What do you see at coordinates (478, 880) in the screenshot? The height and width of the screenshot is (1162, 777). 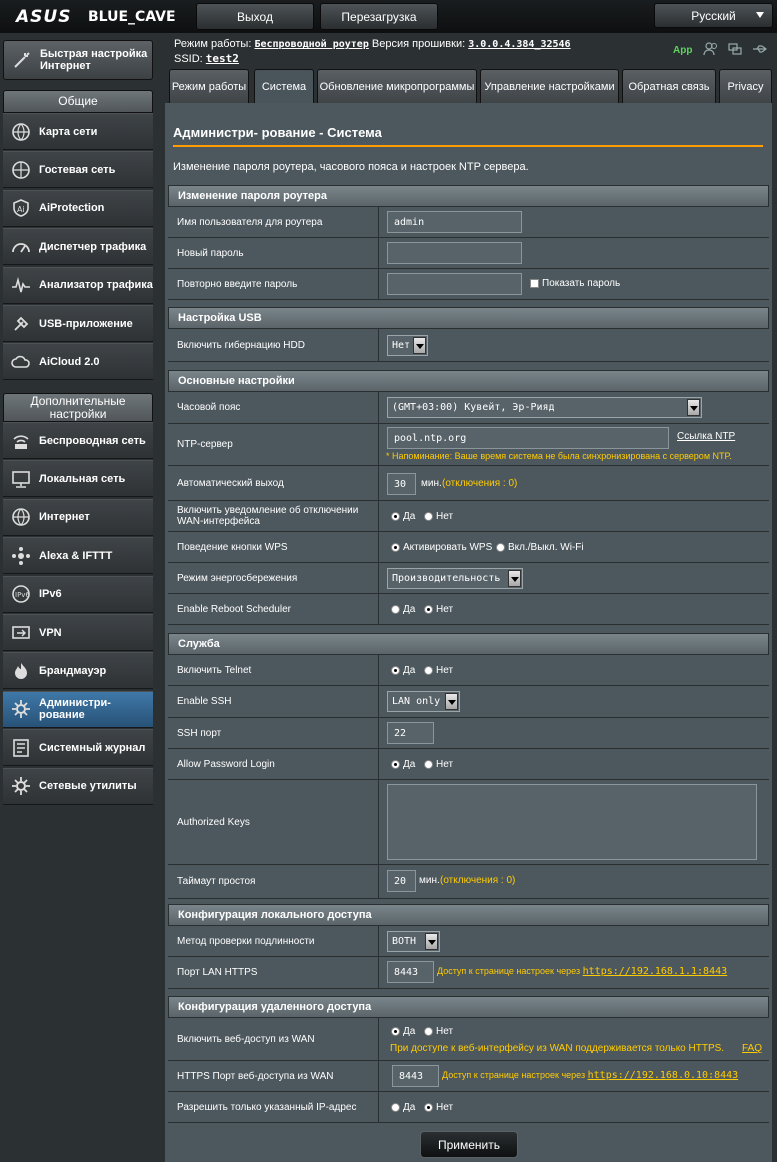 I see `idle-timeout-note: (отключения : 0)` at bounding box center [478, 880].